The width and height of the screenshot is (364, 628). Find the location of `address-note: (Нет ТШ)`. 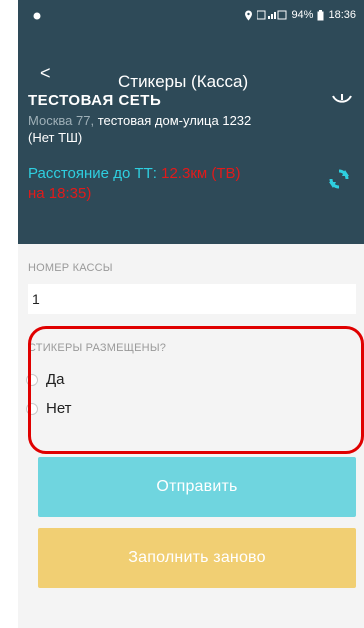

address-note: (Нет ТШ) is located at coordinates (55, 137).